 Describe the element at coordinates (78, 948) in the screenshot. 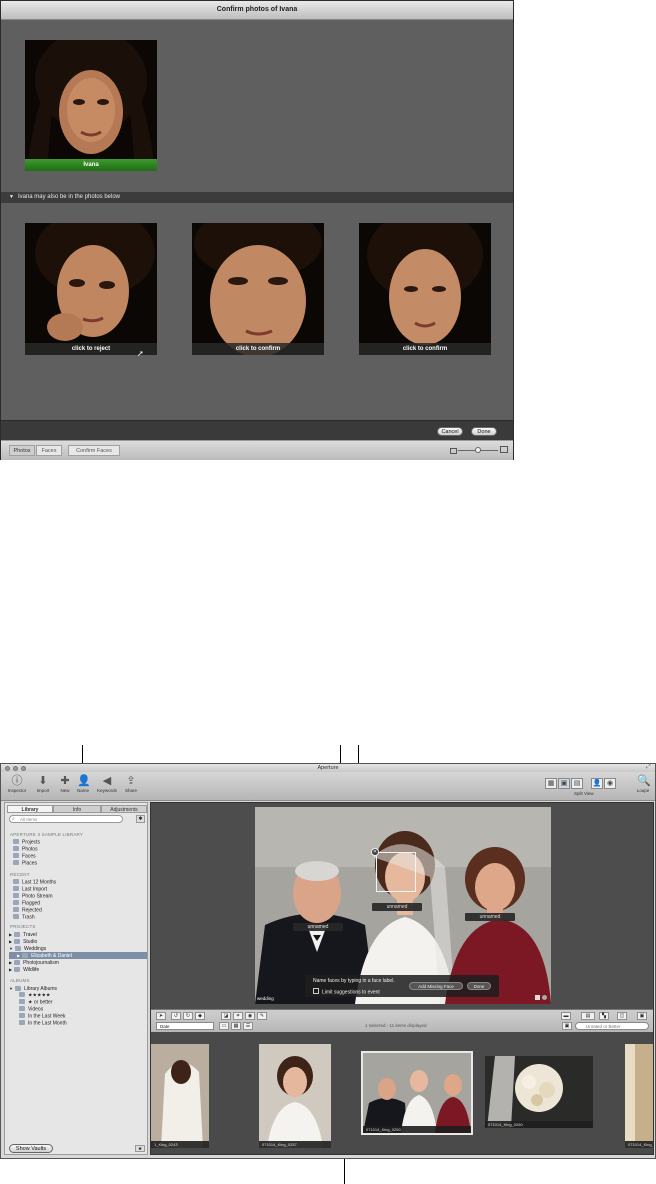

I see `sidebar-item-weddings: ▼ Weddings` at that location.